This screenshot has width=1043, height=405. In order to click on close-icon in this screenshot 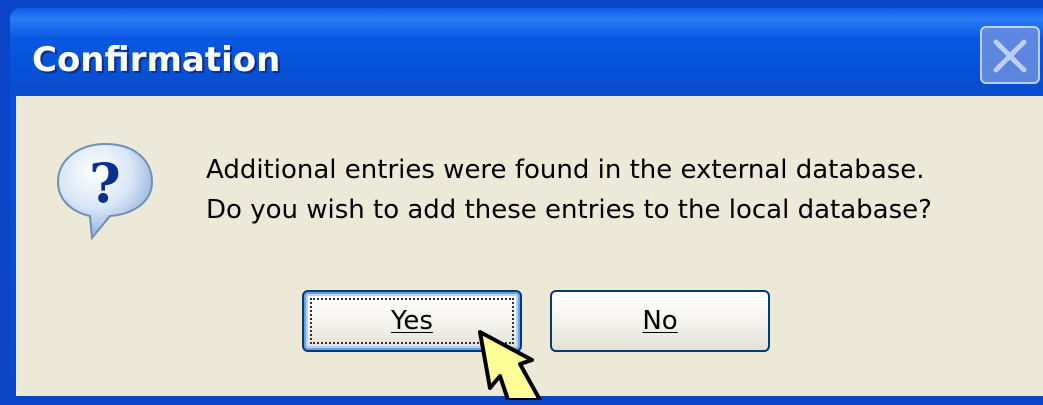, I will do `click(1010, 56)`.